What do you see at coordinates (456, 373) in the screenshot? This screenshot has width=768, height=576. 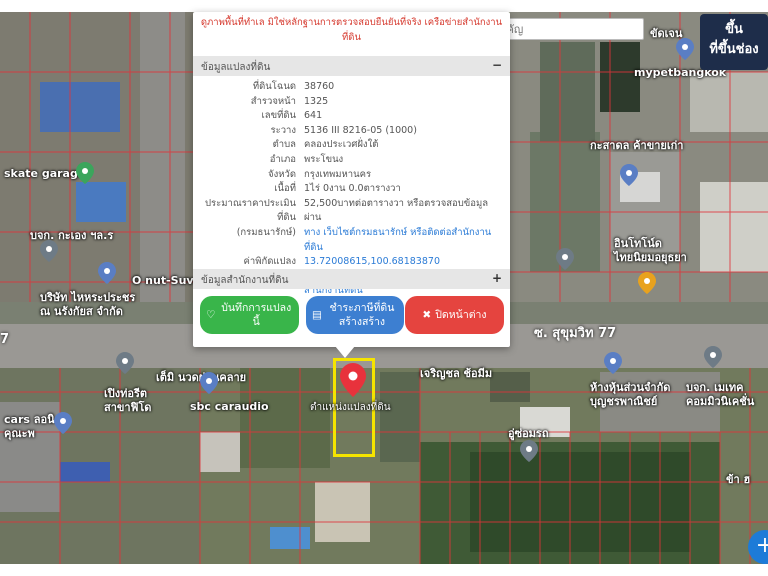 I see `map-label-right1: เจริญชล ช้อมีม` at bounding box center [456, 373].